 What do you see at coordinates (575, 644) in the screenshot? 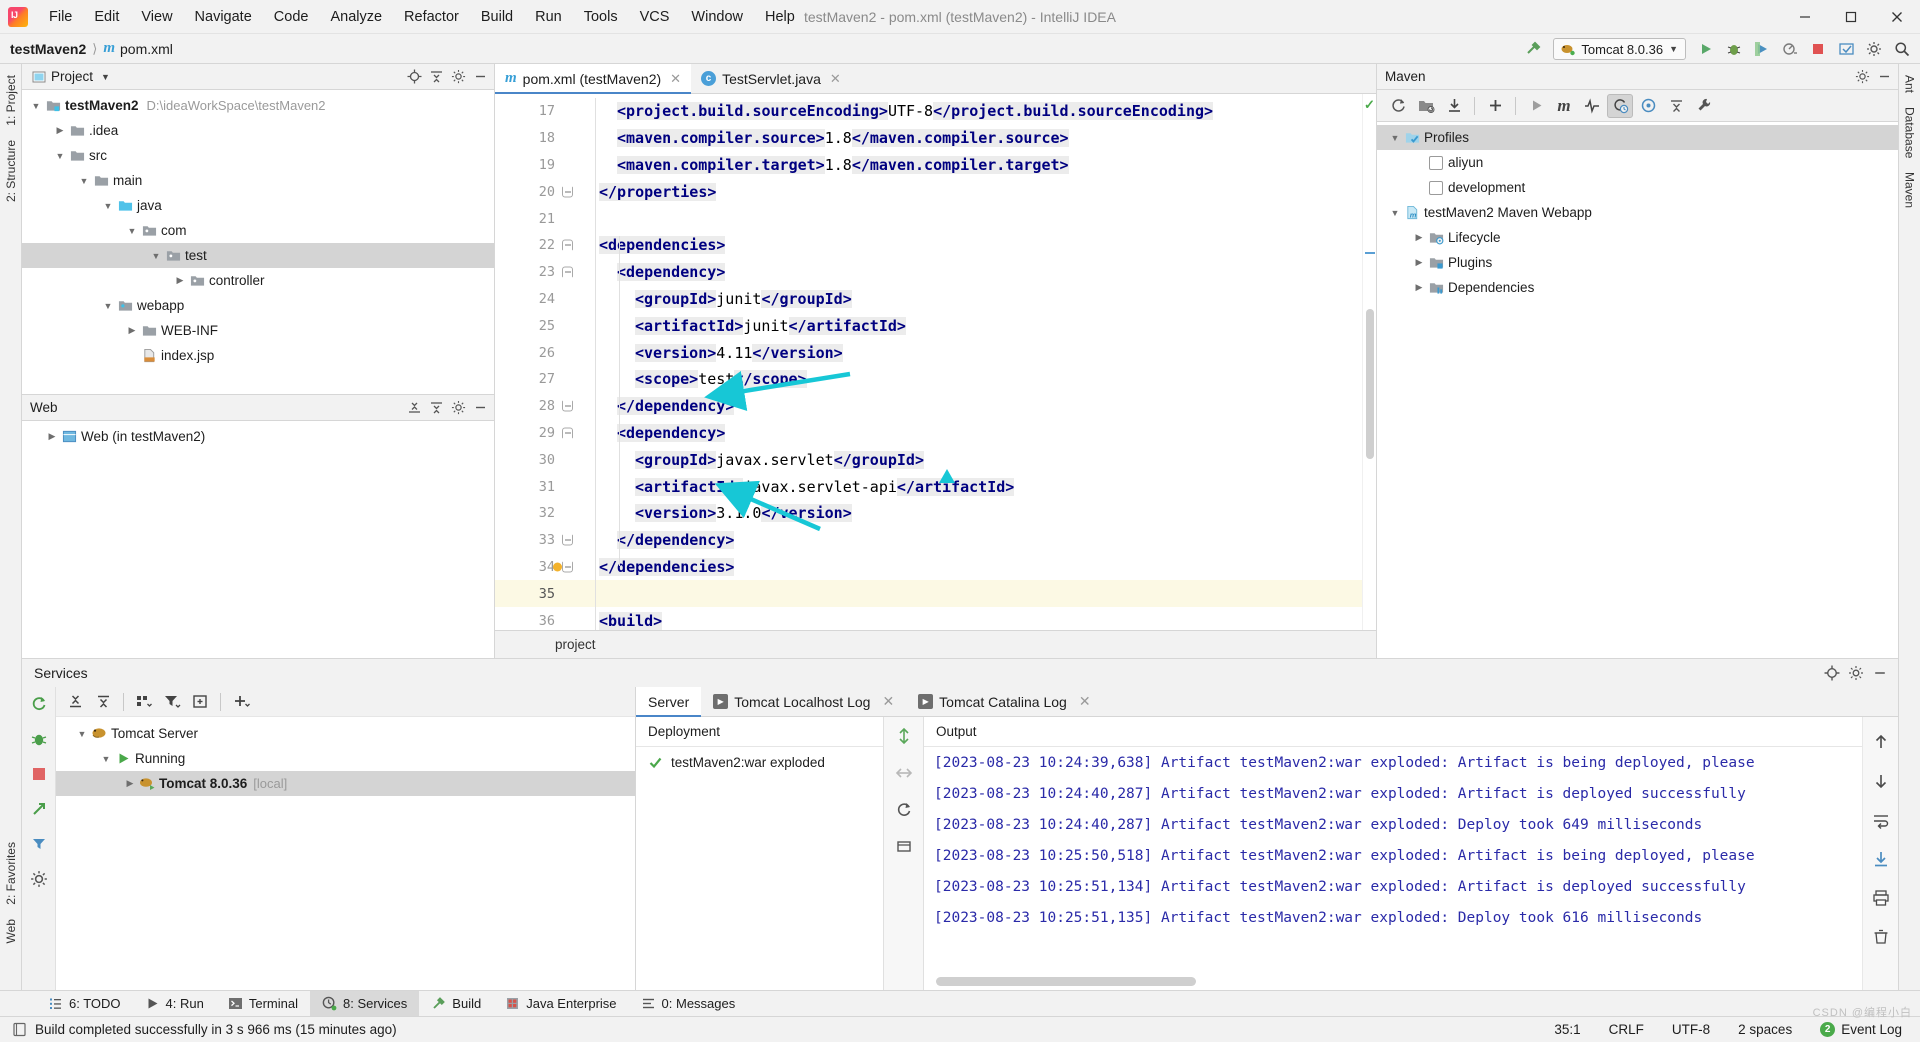
I see `editor-breadcrumb: project` at bounding box center [575, 644].